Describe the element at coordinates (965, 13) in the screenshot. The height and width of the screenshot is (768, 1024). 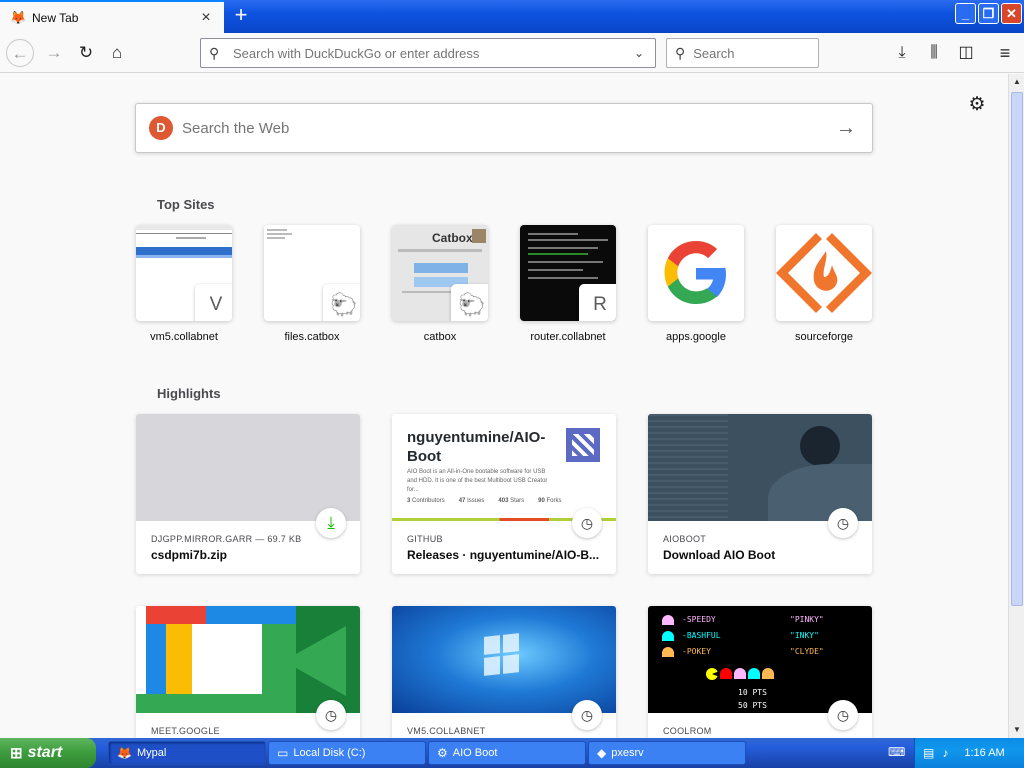
I see `minimize-button: _` at that location.